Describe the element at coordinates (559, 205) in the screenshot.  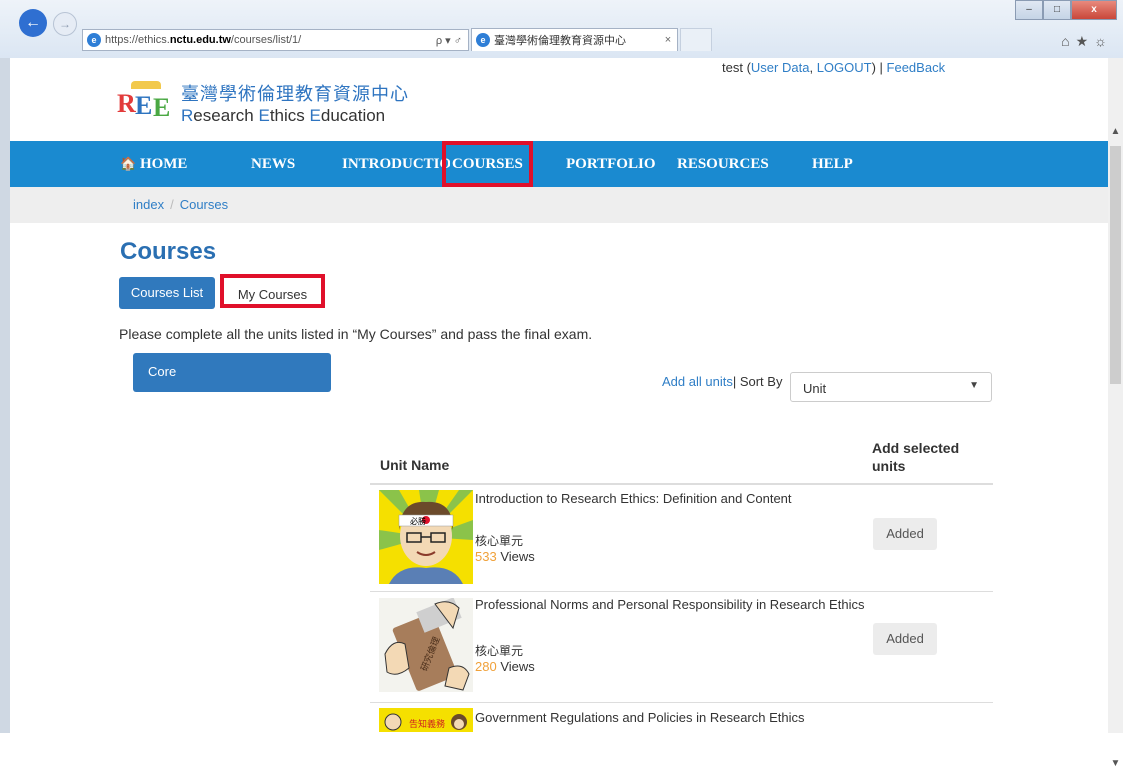
I see `breadcrumb: index / Courses` at that location.